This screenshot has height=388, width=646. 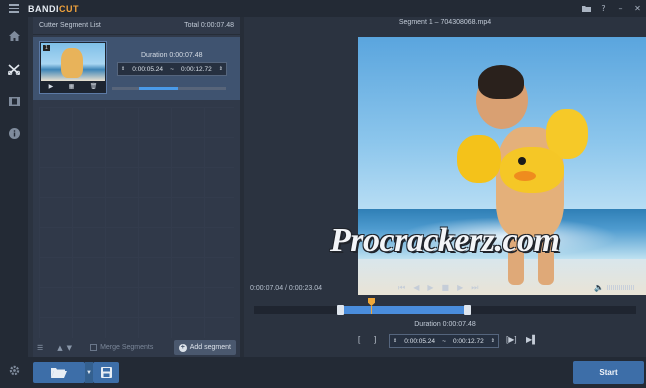 I want to click on segment-list-header: Cutter Segment List Total 0:00:07.48, so click(x=136, y=26).